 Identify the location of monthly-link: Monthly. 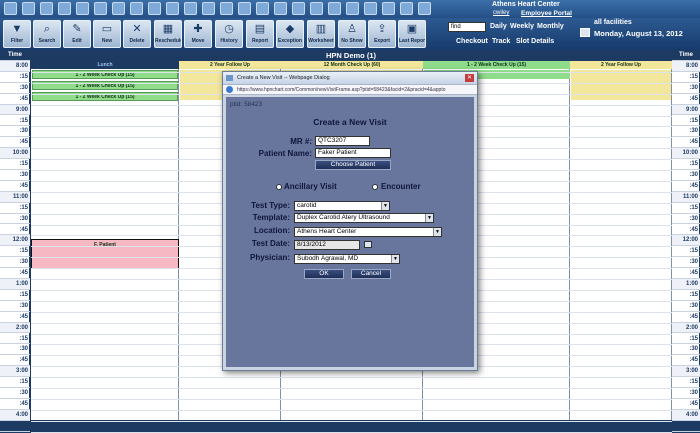
(550, 26).